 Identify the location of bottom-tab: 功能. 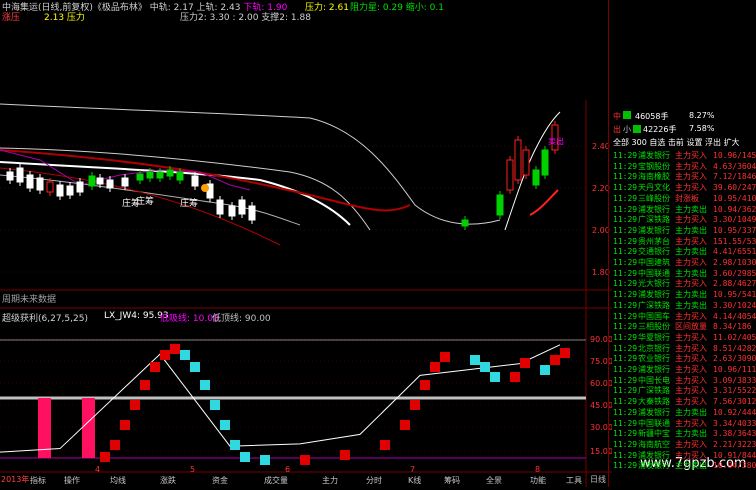
(538, 480).